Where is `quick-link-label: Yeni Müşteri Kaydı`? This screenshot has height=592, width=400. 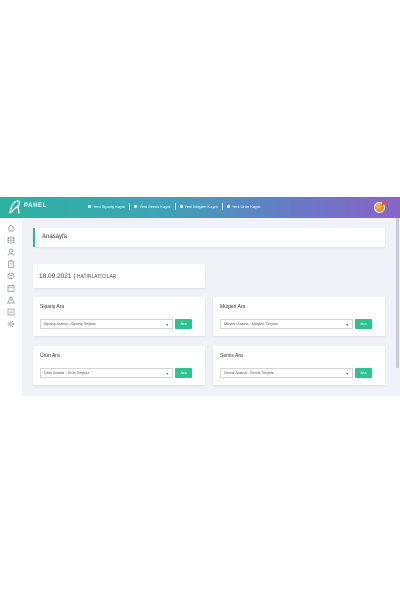
quick-link-label: Yeni Müşteri Kaydı is located at coordinates (201, 206).